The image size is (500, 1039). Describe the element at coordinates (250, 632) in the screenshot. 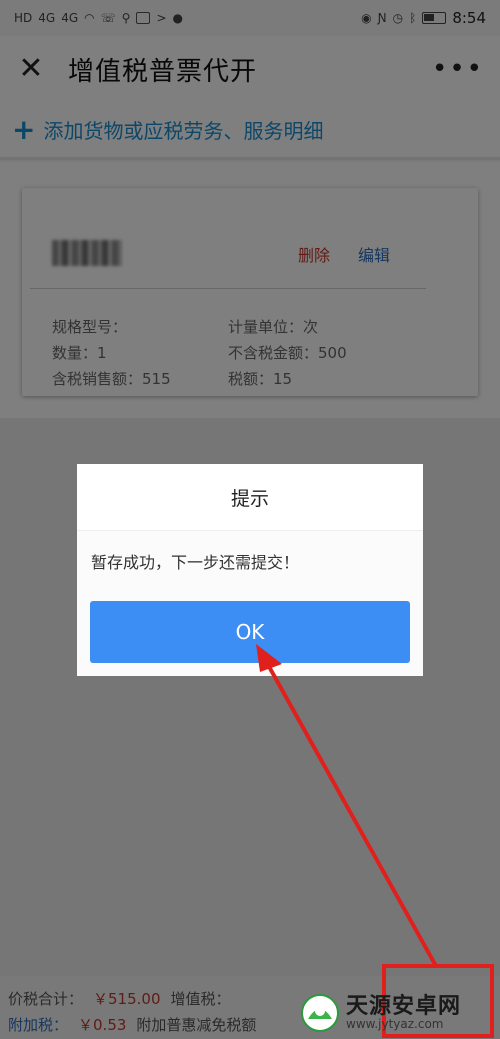

I see `ok-button: OK` at that location.